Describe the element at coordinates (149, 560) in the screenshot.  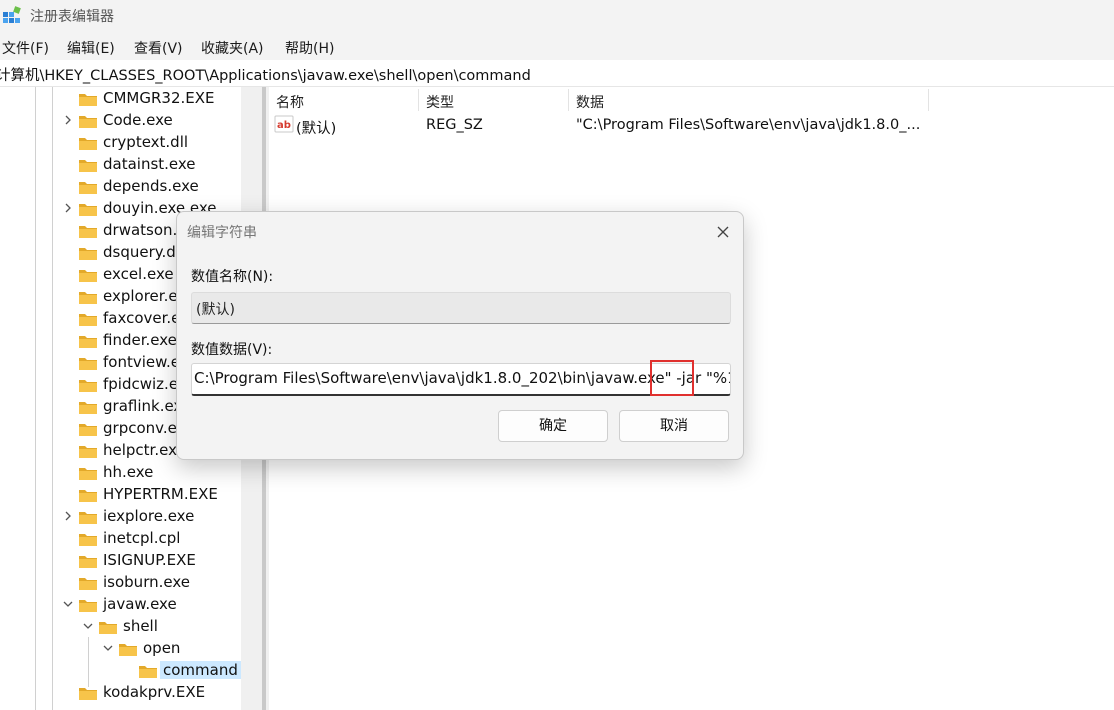
I see `tree-item-label: ISIGNUP.EXE` at that location.